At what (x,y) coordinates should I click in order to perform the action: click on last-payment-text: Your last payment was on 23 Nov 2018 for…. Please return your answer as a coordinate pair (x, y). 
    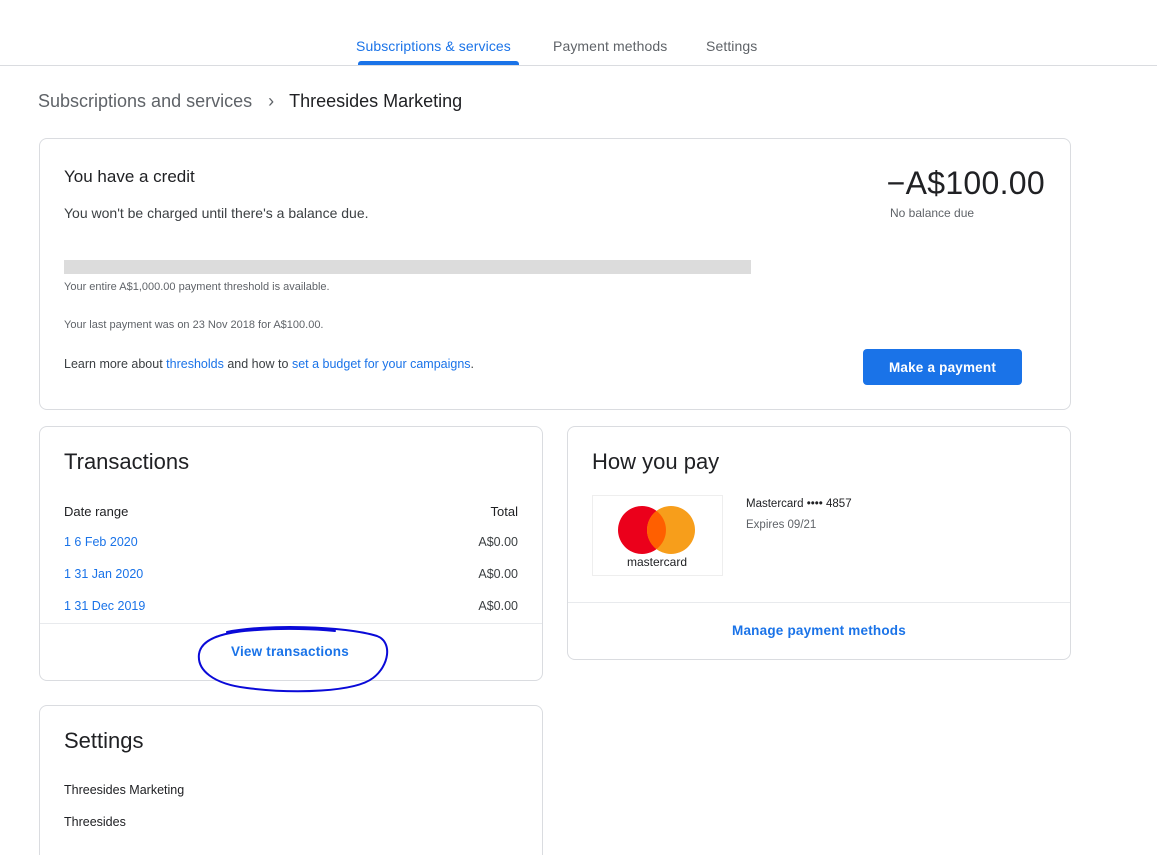
    Looking at the image, I should click on (194, 325).